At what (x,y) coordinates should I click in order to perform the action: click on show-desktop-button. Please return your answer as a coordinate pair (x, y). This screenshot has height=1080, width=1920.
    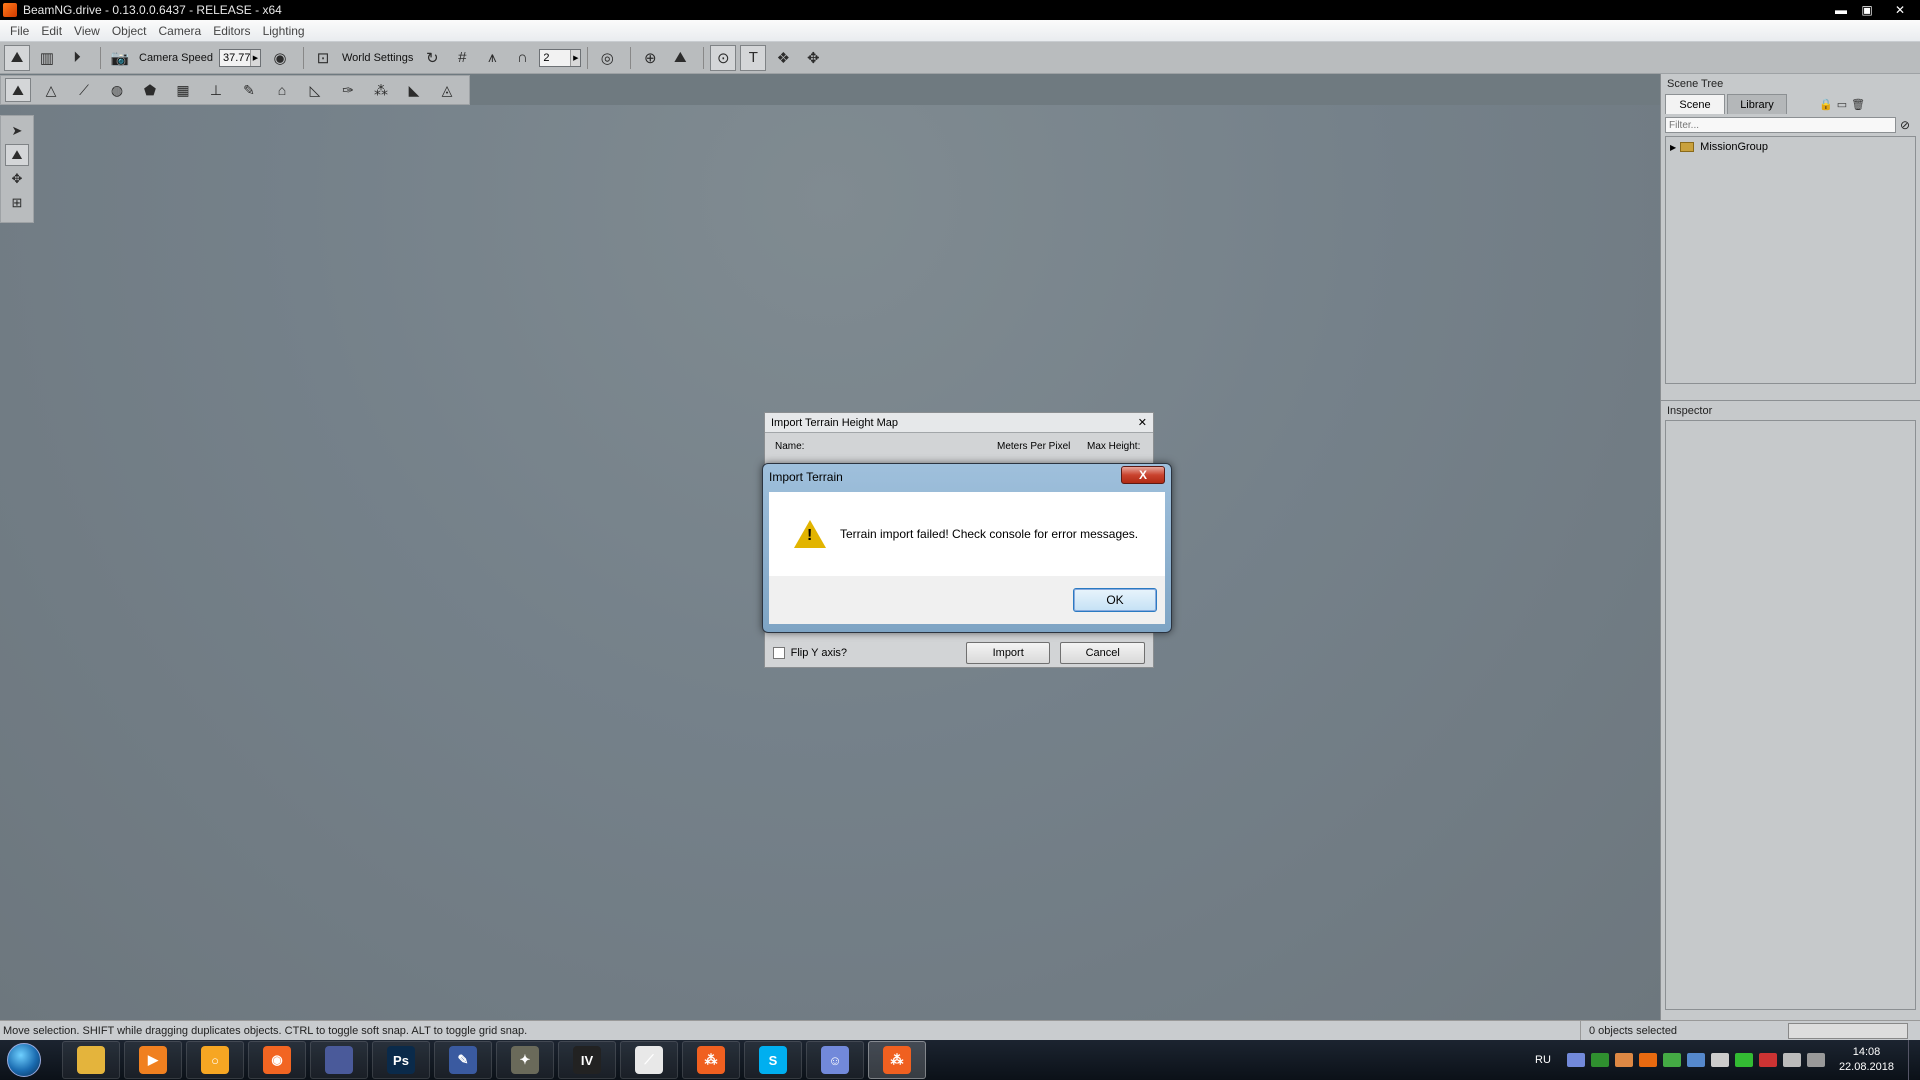
    Looking at the image, I should click on (1914, 1060).